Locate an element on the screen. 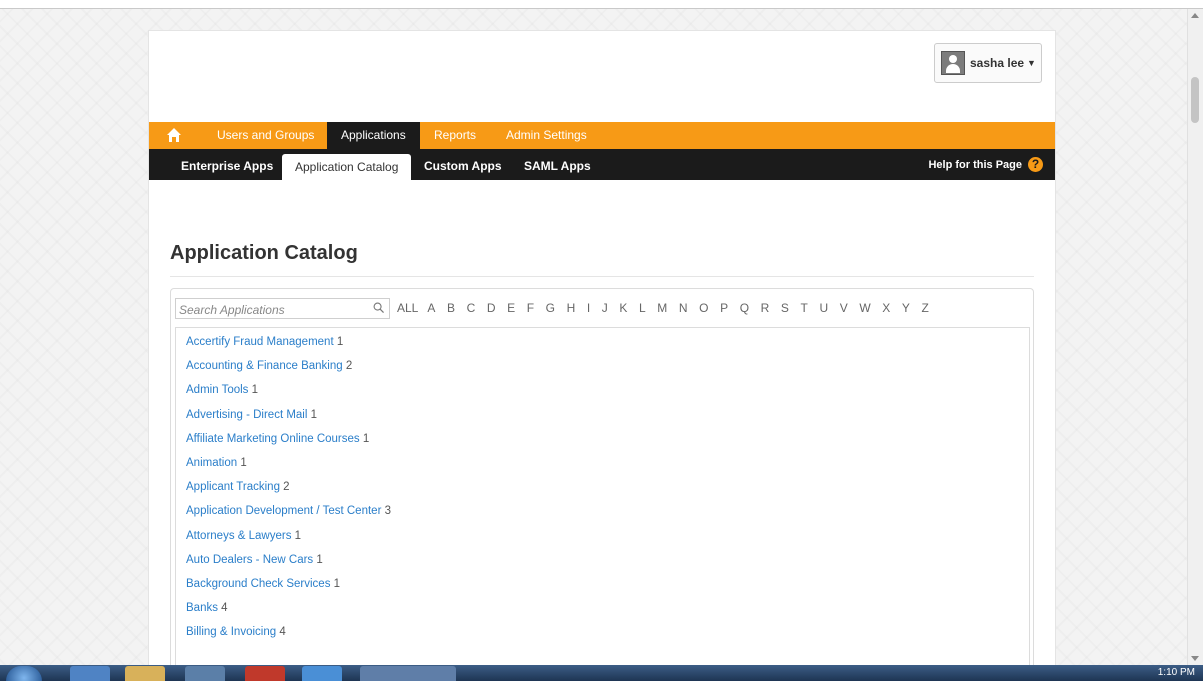 The width and height of the screenshot is (1203, 681). search-input is located at coordinates (273, 309).